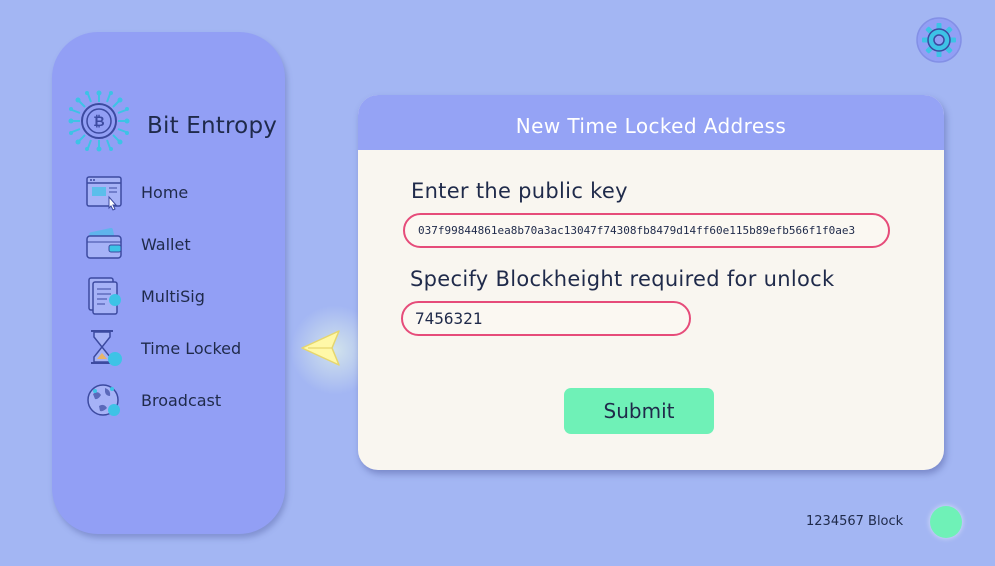 Image resolution: width=995 pixels, height=566 pixels. Describe the element at coordinates (103, 400) in the screenshot. I see `globe-icon` at that location.